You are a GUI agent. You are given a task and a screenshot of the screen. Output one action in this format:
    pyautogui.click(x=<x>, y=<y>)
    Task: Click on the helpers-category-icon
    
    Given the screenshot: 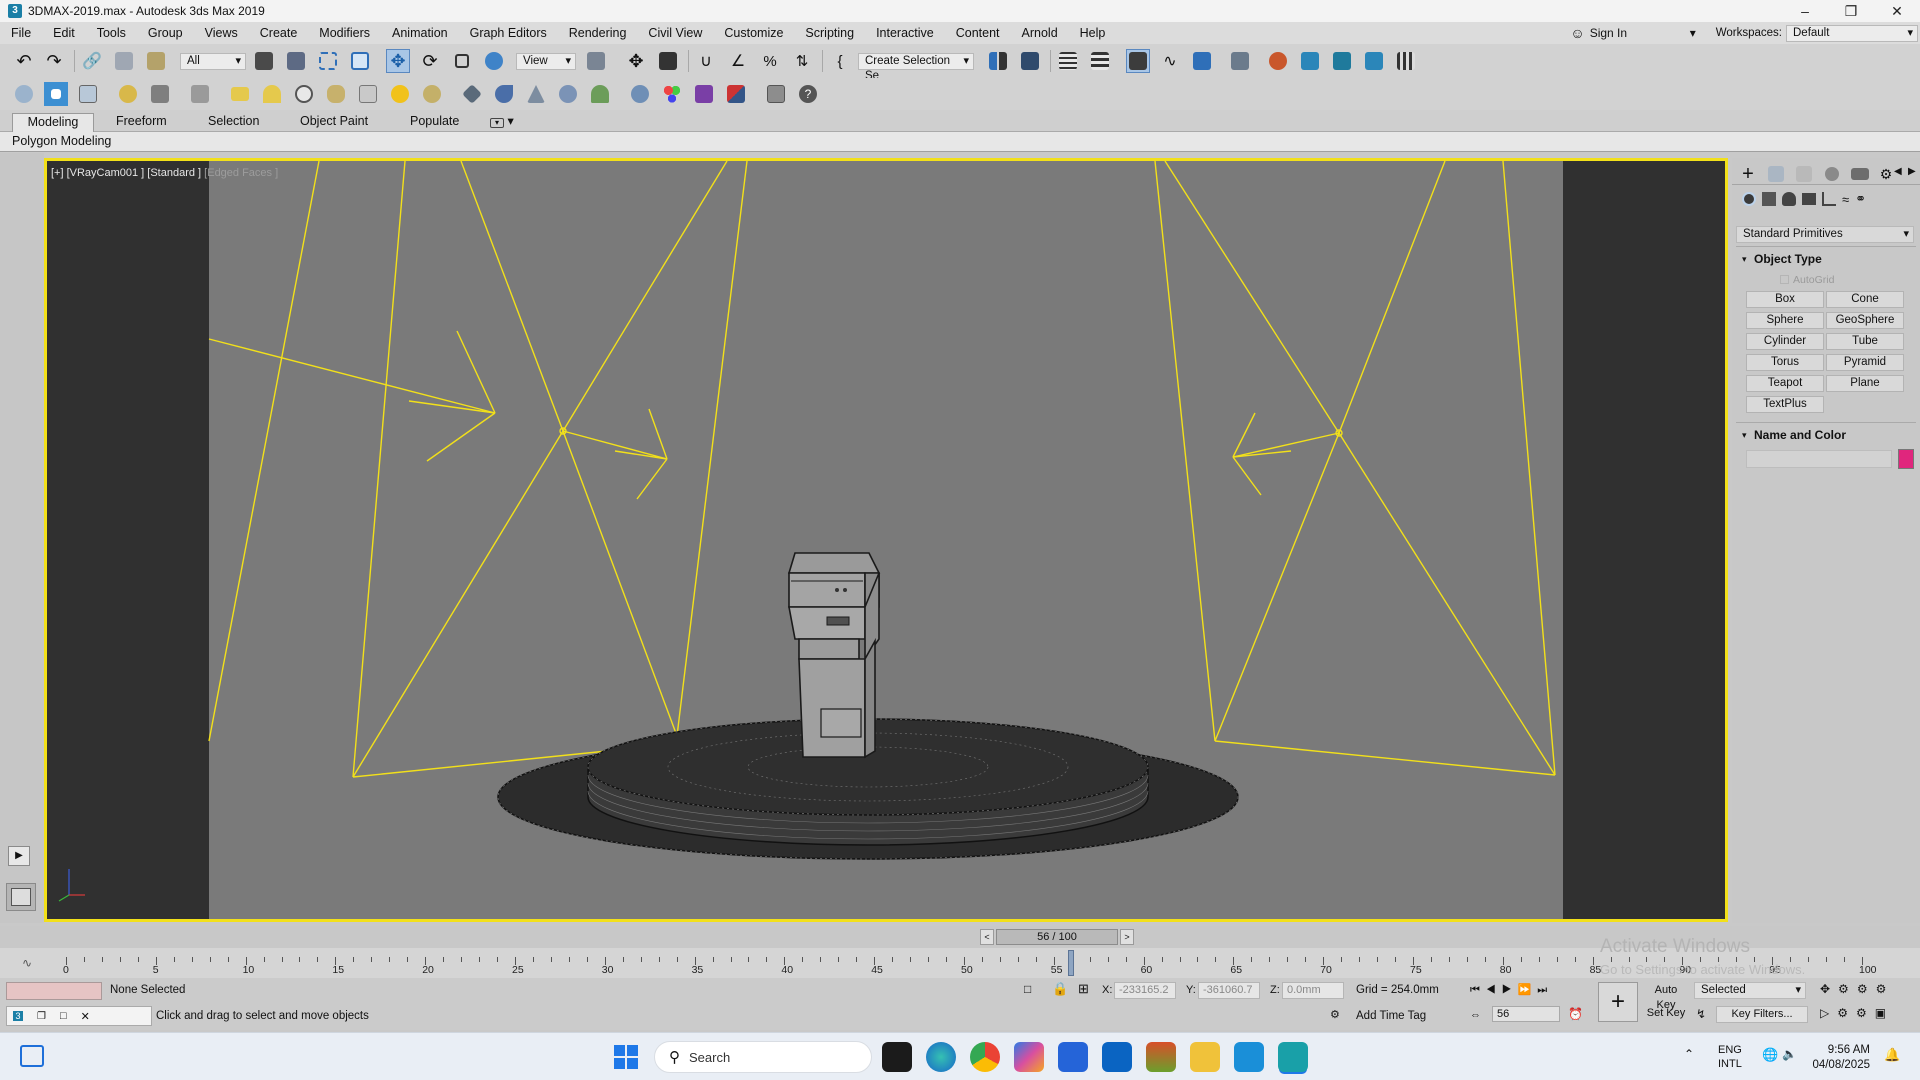 What is the action you would take?
    pyautogui.click(x=1829, y=199)
    